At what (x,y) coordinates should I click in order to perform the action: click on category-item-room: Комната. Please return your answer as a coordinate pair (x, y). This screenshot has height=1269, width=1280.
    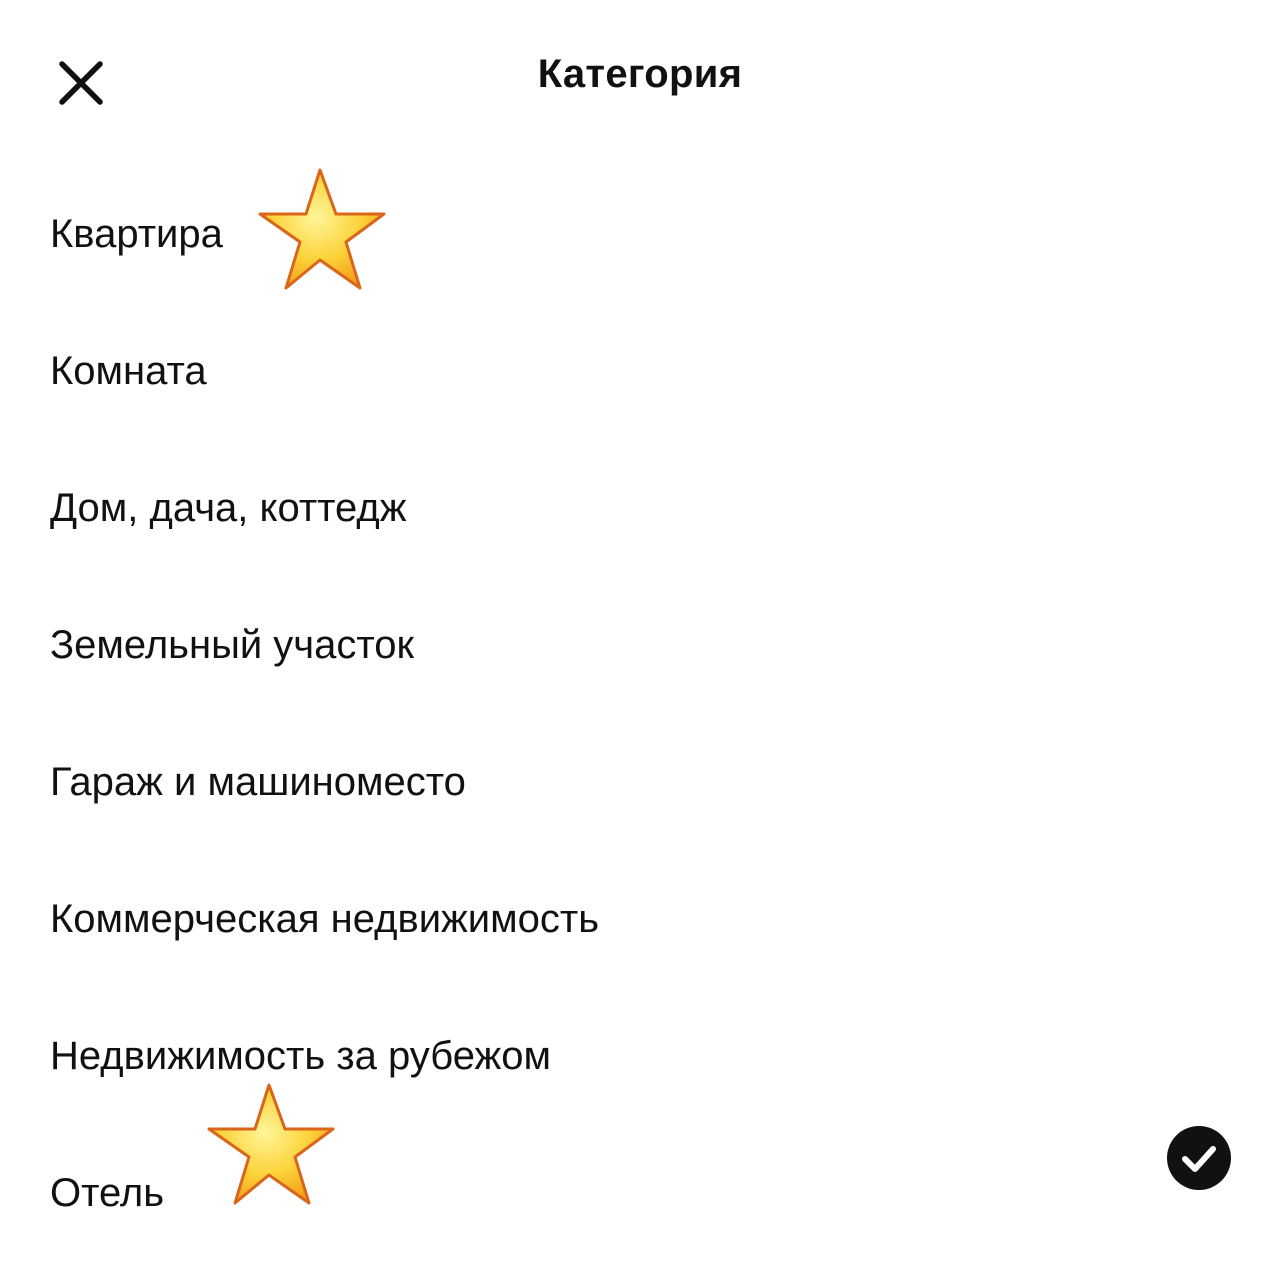
    Looking at the image, I should click on (640, 371).